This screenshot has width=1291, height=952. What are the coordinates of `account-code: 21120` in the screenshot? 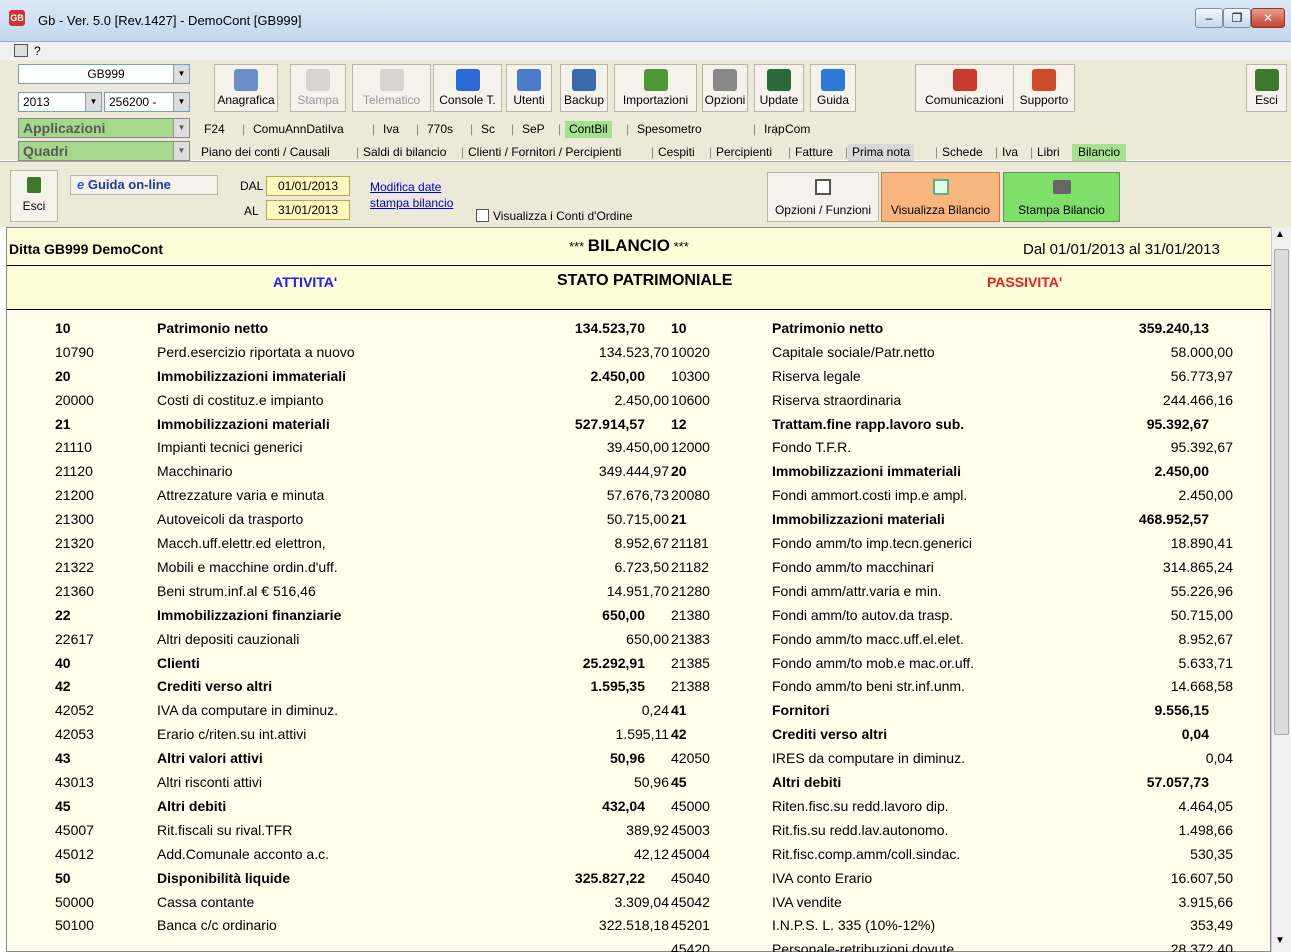 It's located at (74, 471).